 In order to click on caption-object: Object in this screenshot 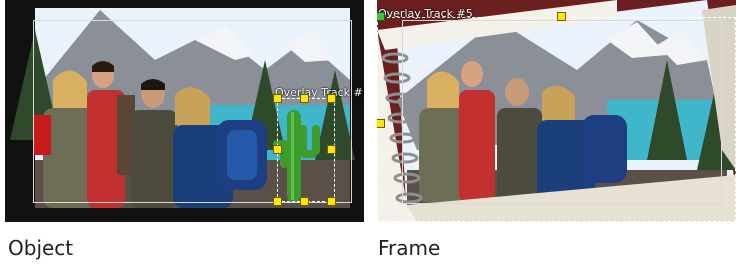, I will do `click(41, 248)`.